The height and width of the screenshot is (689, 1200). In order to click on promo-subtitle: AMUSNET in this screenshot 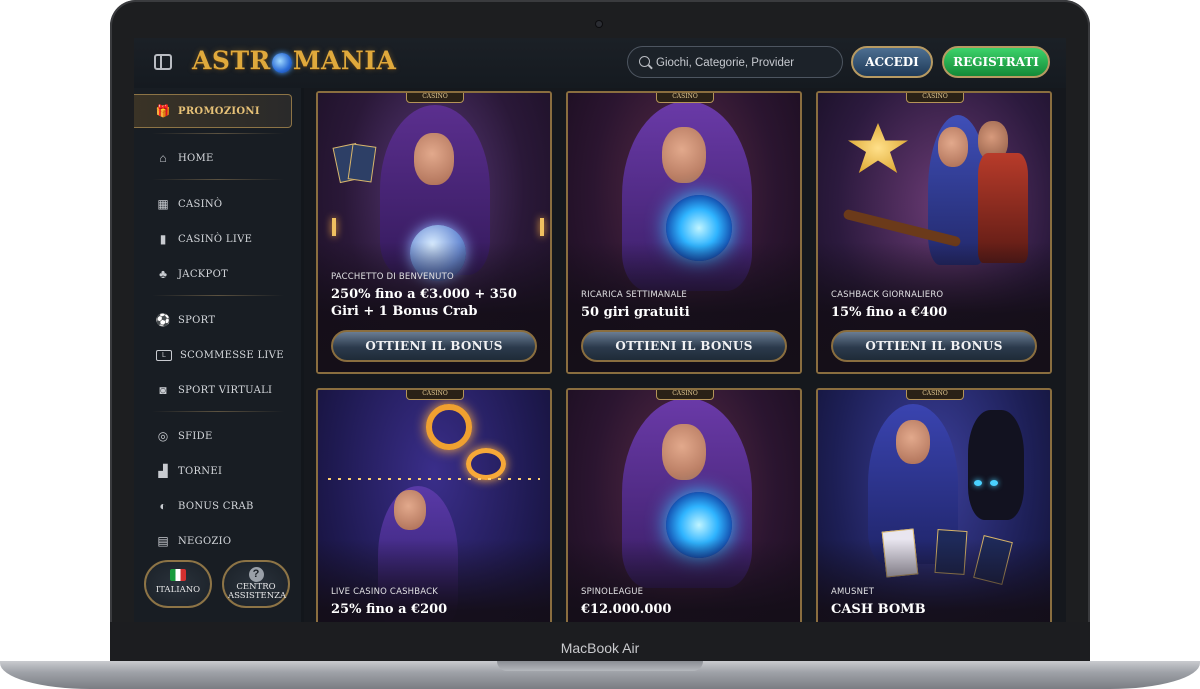, I will do `click(853, 592)`.